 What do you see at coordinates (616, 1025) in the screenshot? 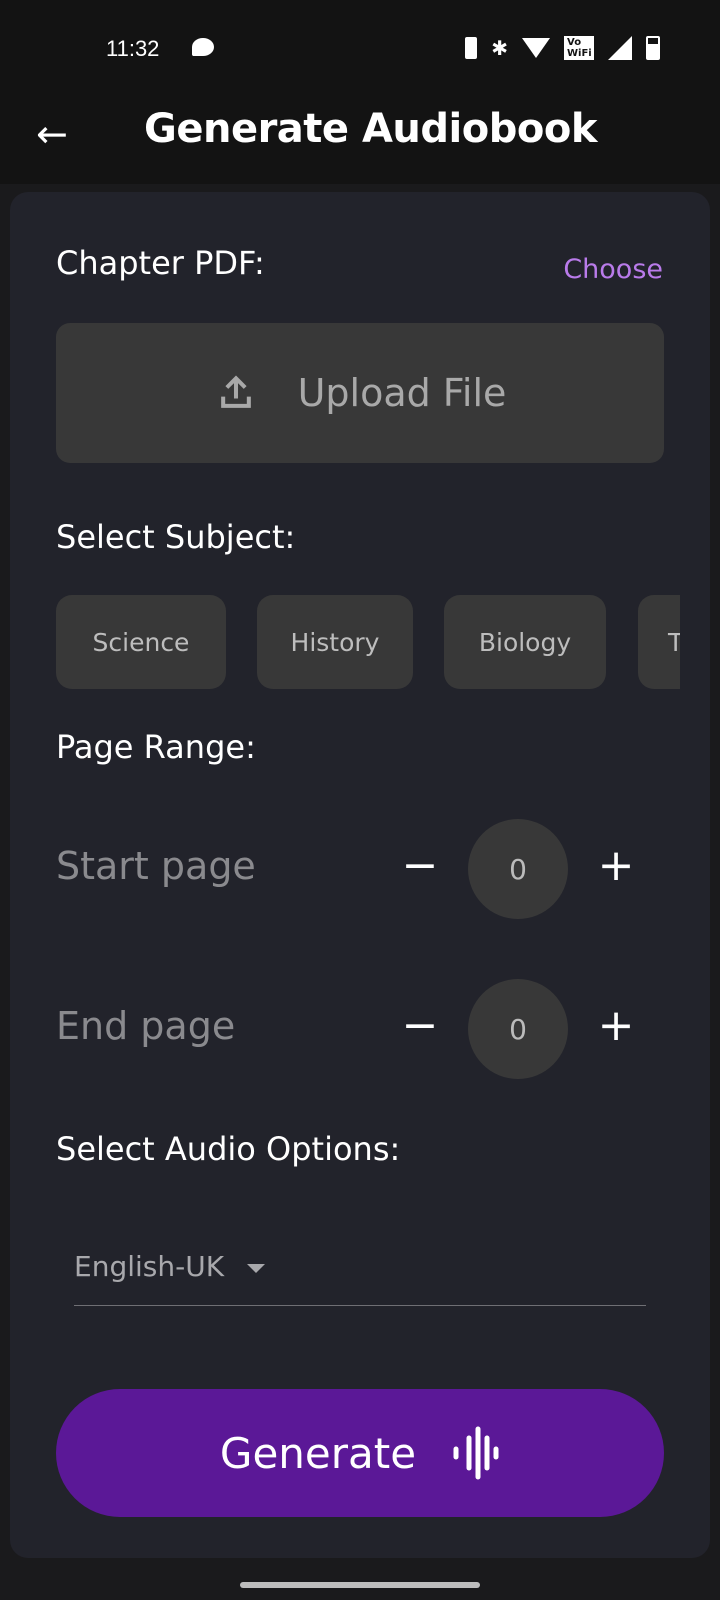
I see `end-plus-button: +` at bounding box center [616, 1025].